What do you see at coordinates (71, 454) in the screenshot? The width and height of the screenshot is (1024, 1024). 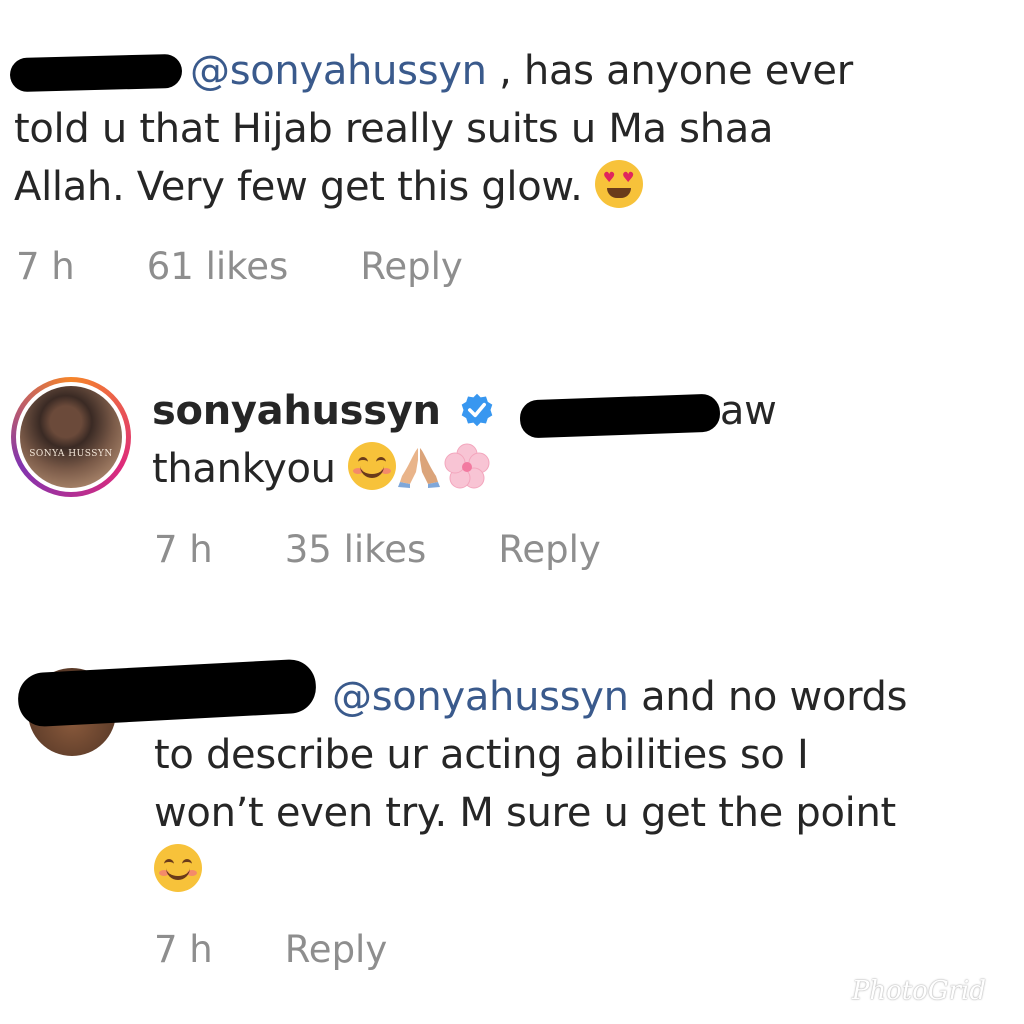 I see `avatar-caption: SONYA HUSSYN` at bounding box center [71, 454].